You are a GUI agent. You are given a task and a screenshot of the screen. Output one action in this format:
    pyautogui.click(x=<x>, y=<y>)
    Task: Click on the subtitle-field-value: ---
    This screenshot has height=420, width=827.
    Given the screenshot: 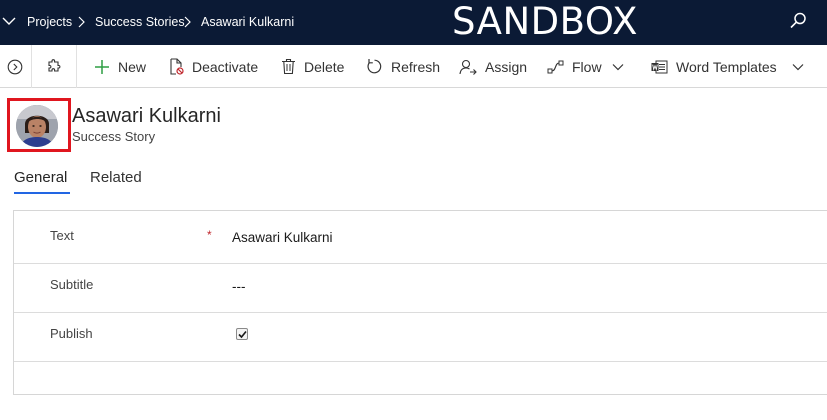 What is the action you would take?
    pyautogui.click(x=239, y=287)
    